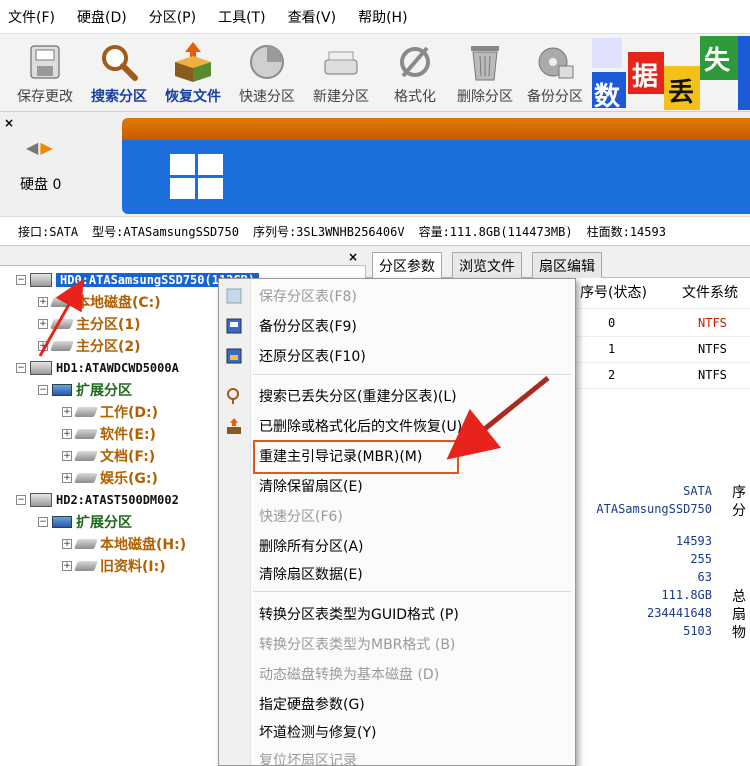  I want to click on search-partition-button: 搜索分区, so click(119, 73).